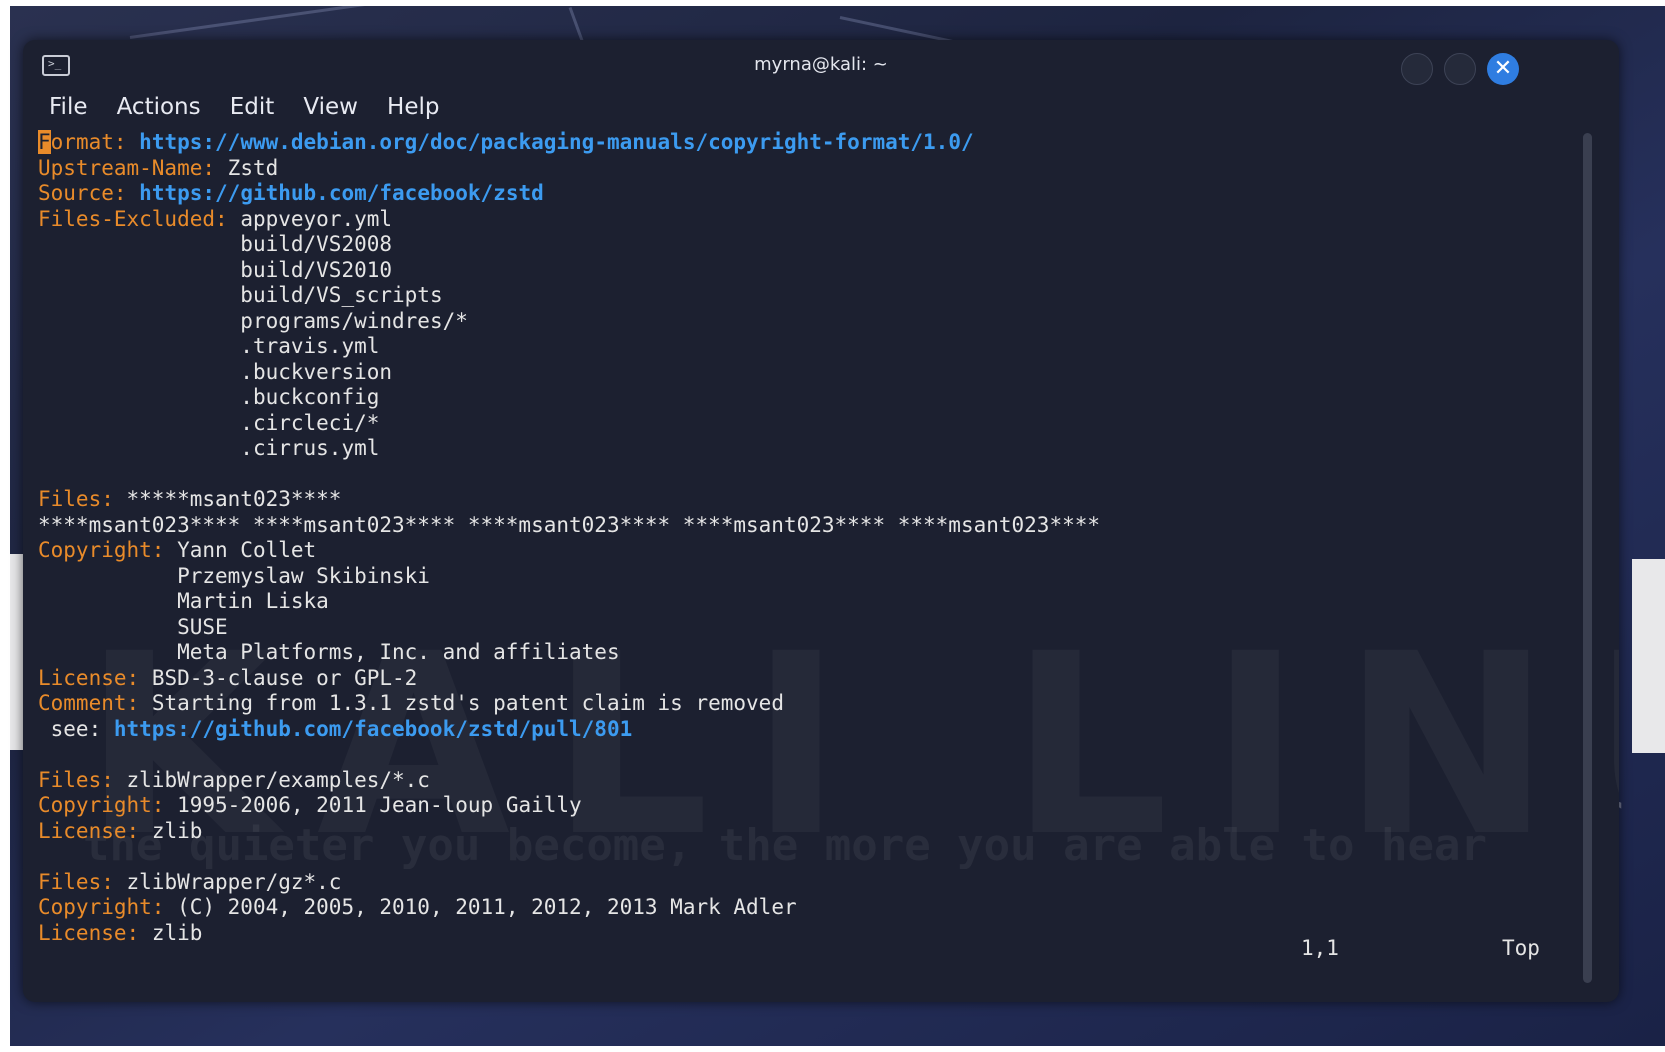 This screenshot has width=1665, height=1052. I want to click on terminal-line: Upstream-Name: Zstd, so click(818, 169).